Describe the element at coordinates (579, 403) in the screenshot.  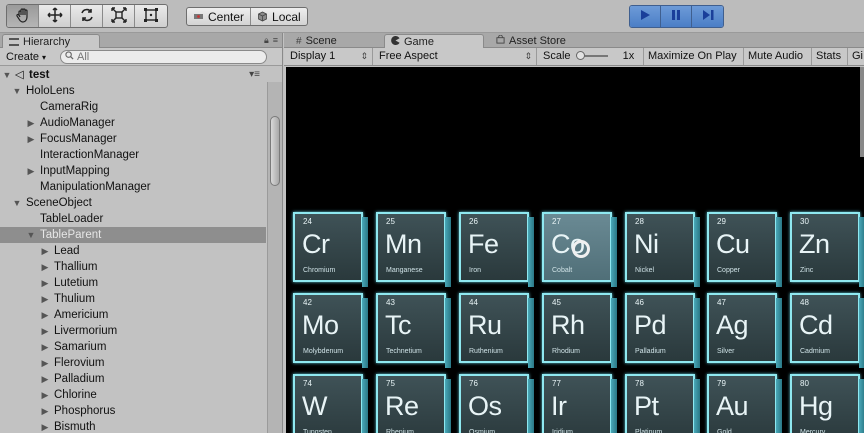
I see `element-tile: 77 Ir Iridium` at that location.